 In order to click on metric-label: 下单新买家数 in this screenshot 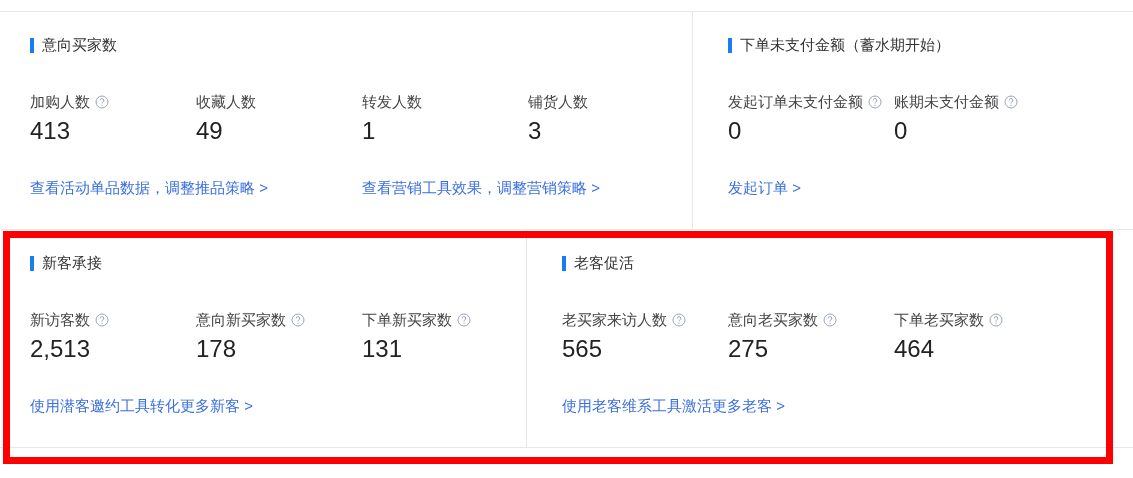, I will do `click(407, 319)`.